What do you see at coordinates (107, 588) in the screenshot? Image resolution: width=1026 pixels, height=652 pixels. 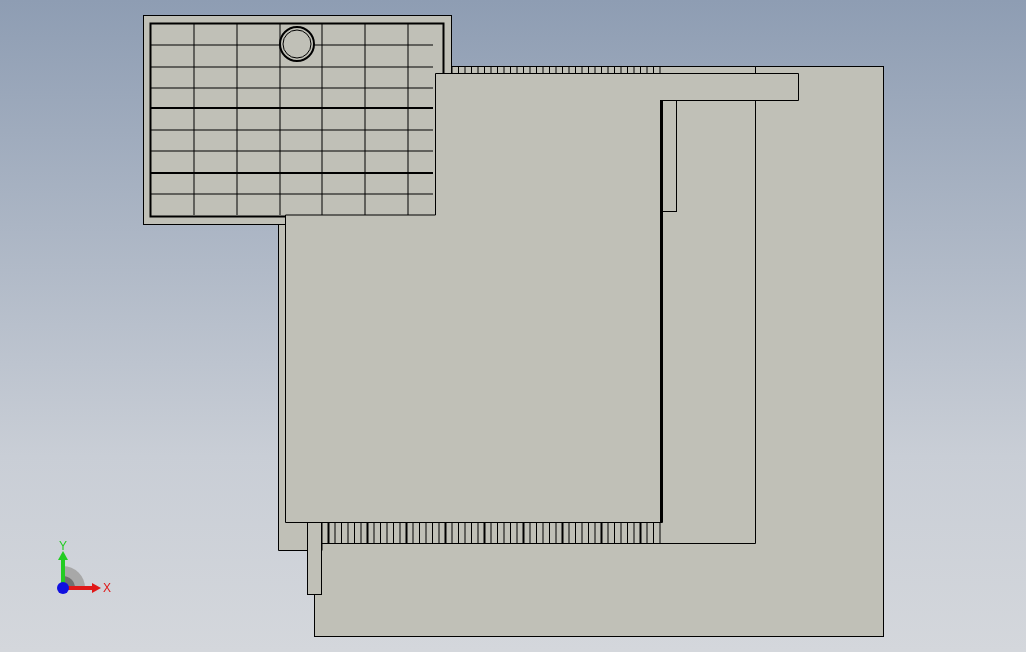 I see `axis-label: X` at bounding box center [107, 588].